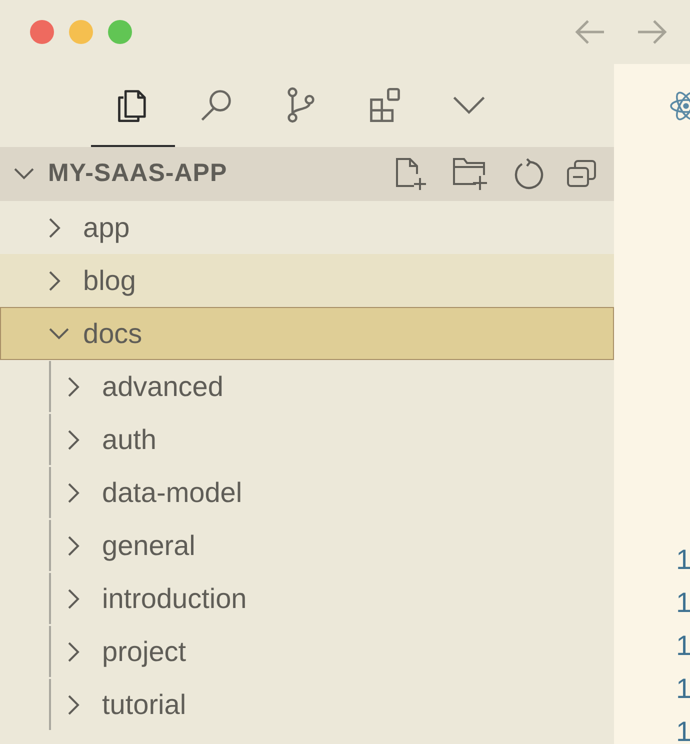  Describe the element at coordinates (42, 32) in the screenshot. I see `close-button` at that location.